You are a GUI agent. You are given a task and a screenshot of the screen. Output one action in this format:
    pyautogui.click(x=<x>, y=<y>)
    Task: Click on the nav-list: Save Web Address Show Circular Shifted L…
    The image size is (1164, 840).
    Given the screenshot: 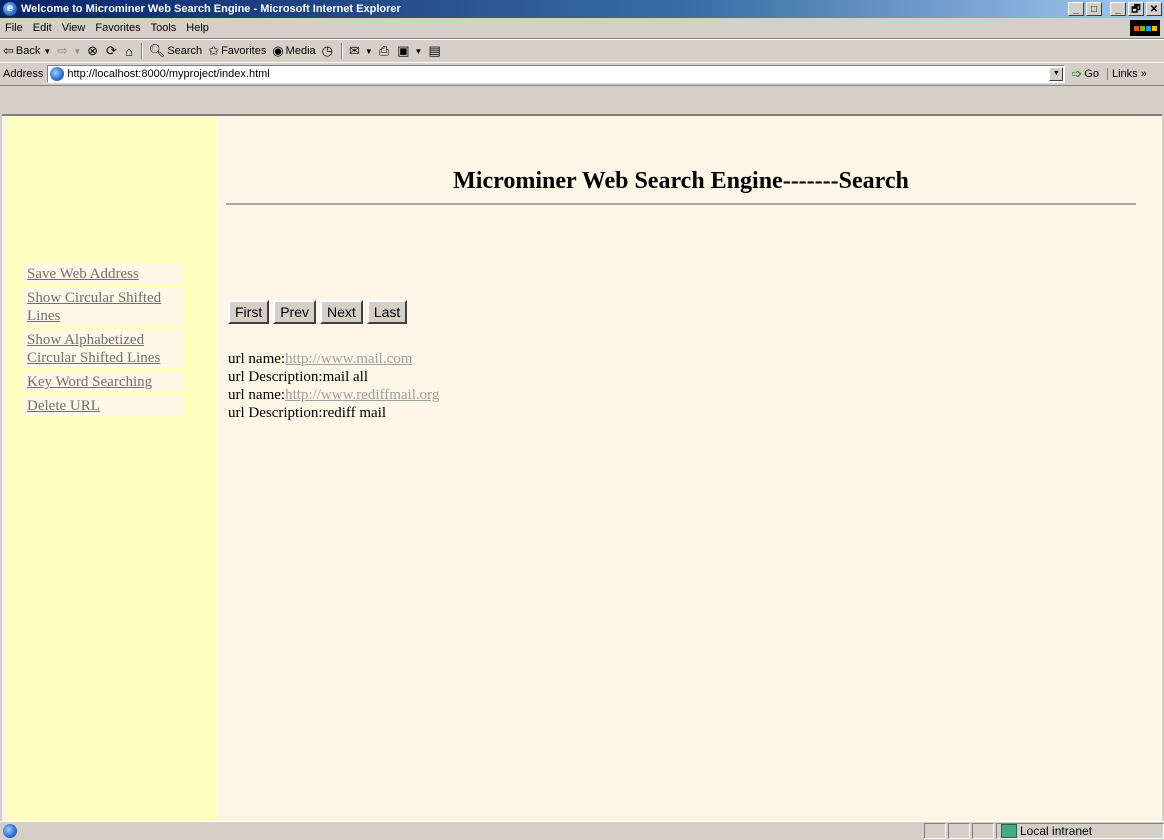 What is the action you would take?
    pyautogui.click(x=104, y=342)
    